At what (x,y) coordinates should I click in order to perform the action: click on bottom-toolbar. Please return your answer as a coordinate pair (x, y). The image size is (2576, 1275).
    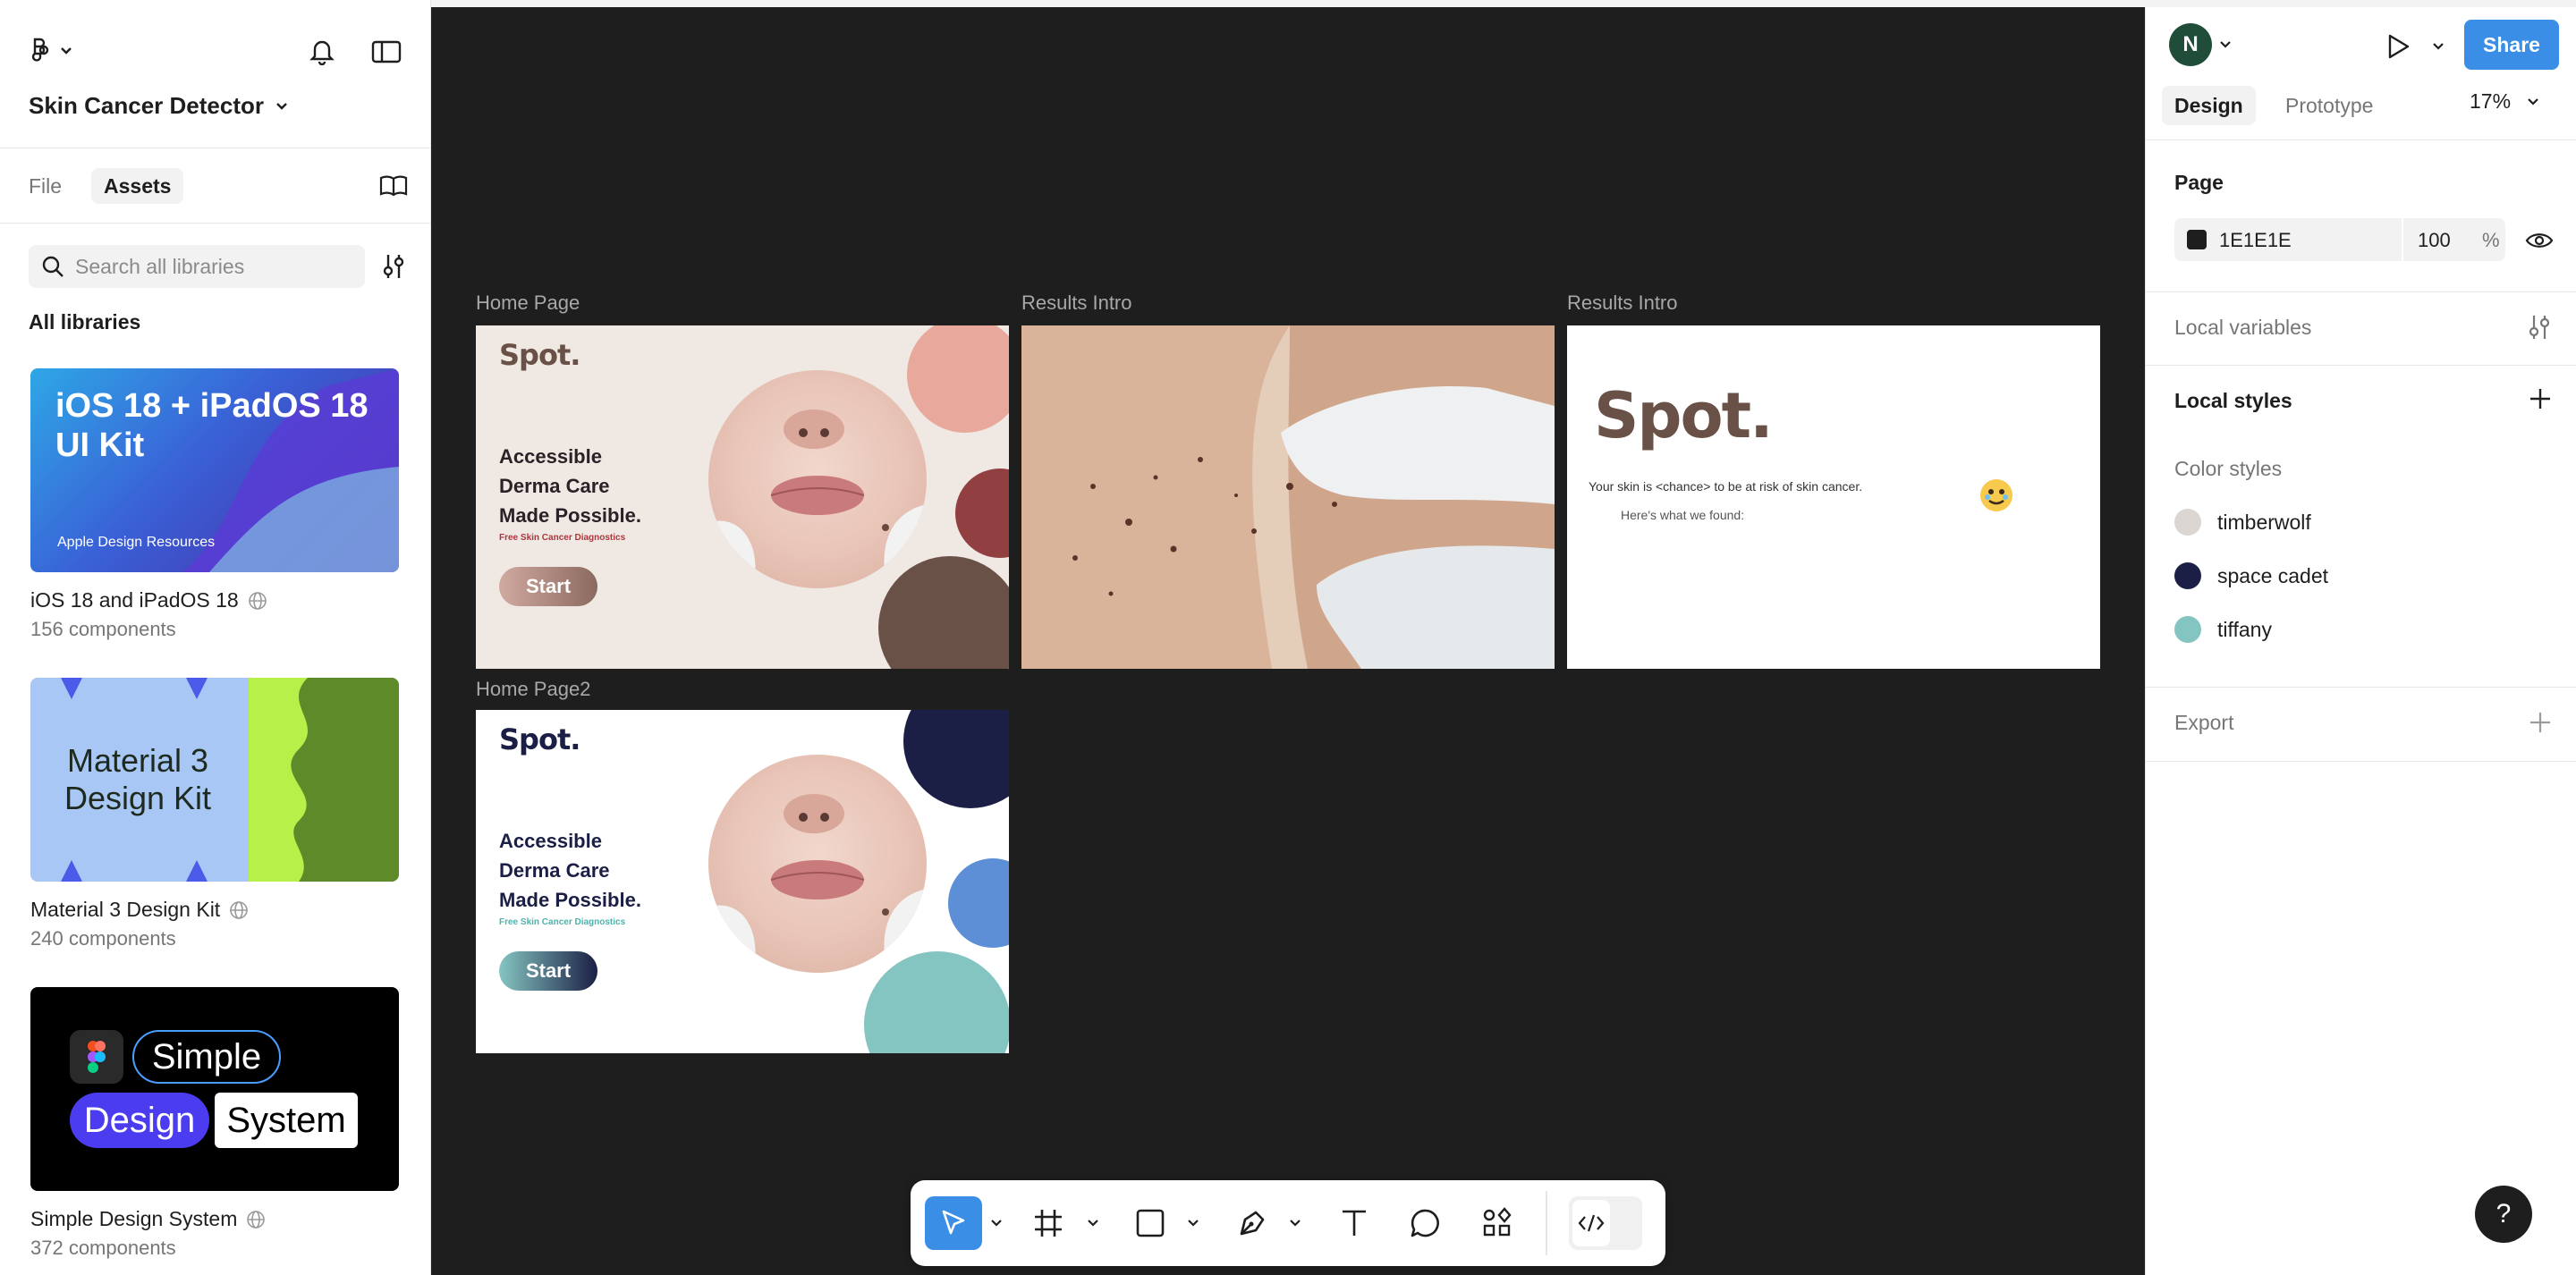
    Looking at the image, I should click on (1288, 1223).